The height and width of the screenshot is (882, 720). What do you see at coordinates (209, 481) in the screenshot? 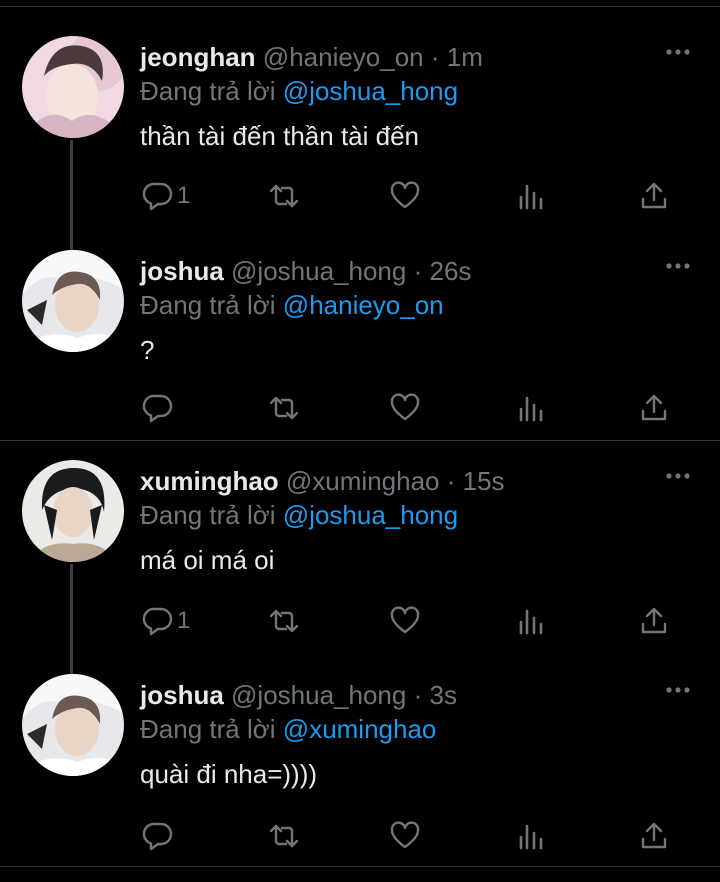
I see `display-name: xuminghao` at bounding box center [209, 481].